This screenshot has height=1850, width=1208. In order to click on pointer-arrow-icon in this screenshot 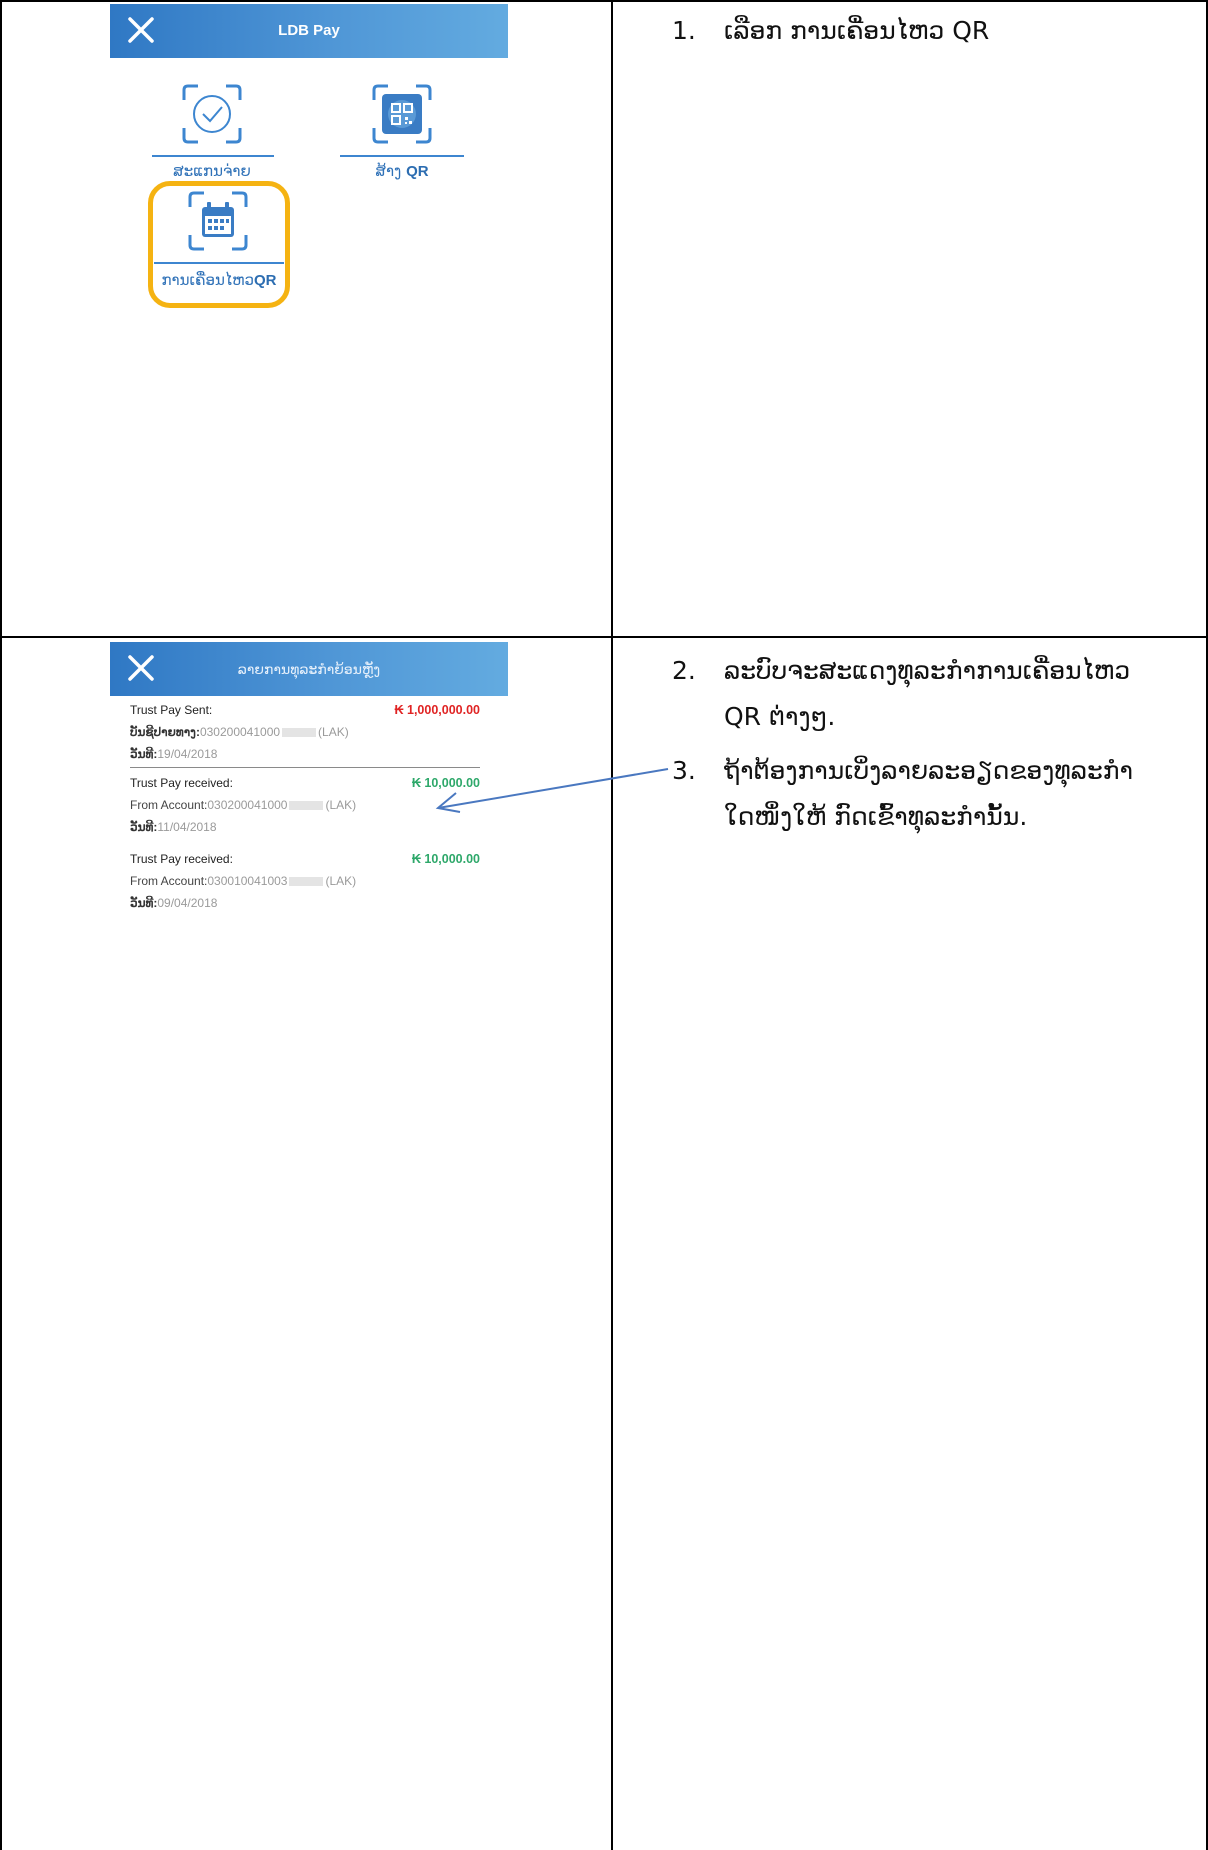, I will do `click(552, 790)`.